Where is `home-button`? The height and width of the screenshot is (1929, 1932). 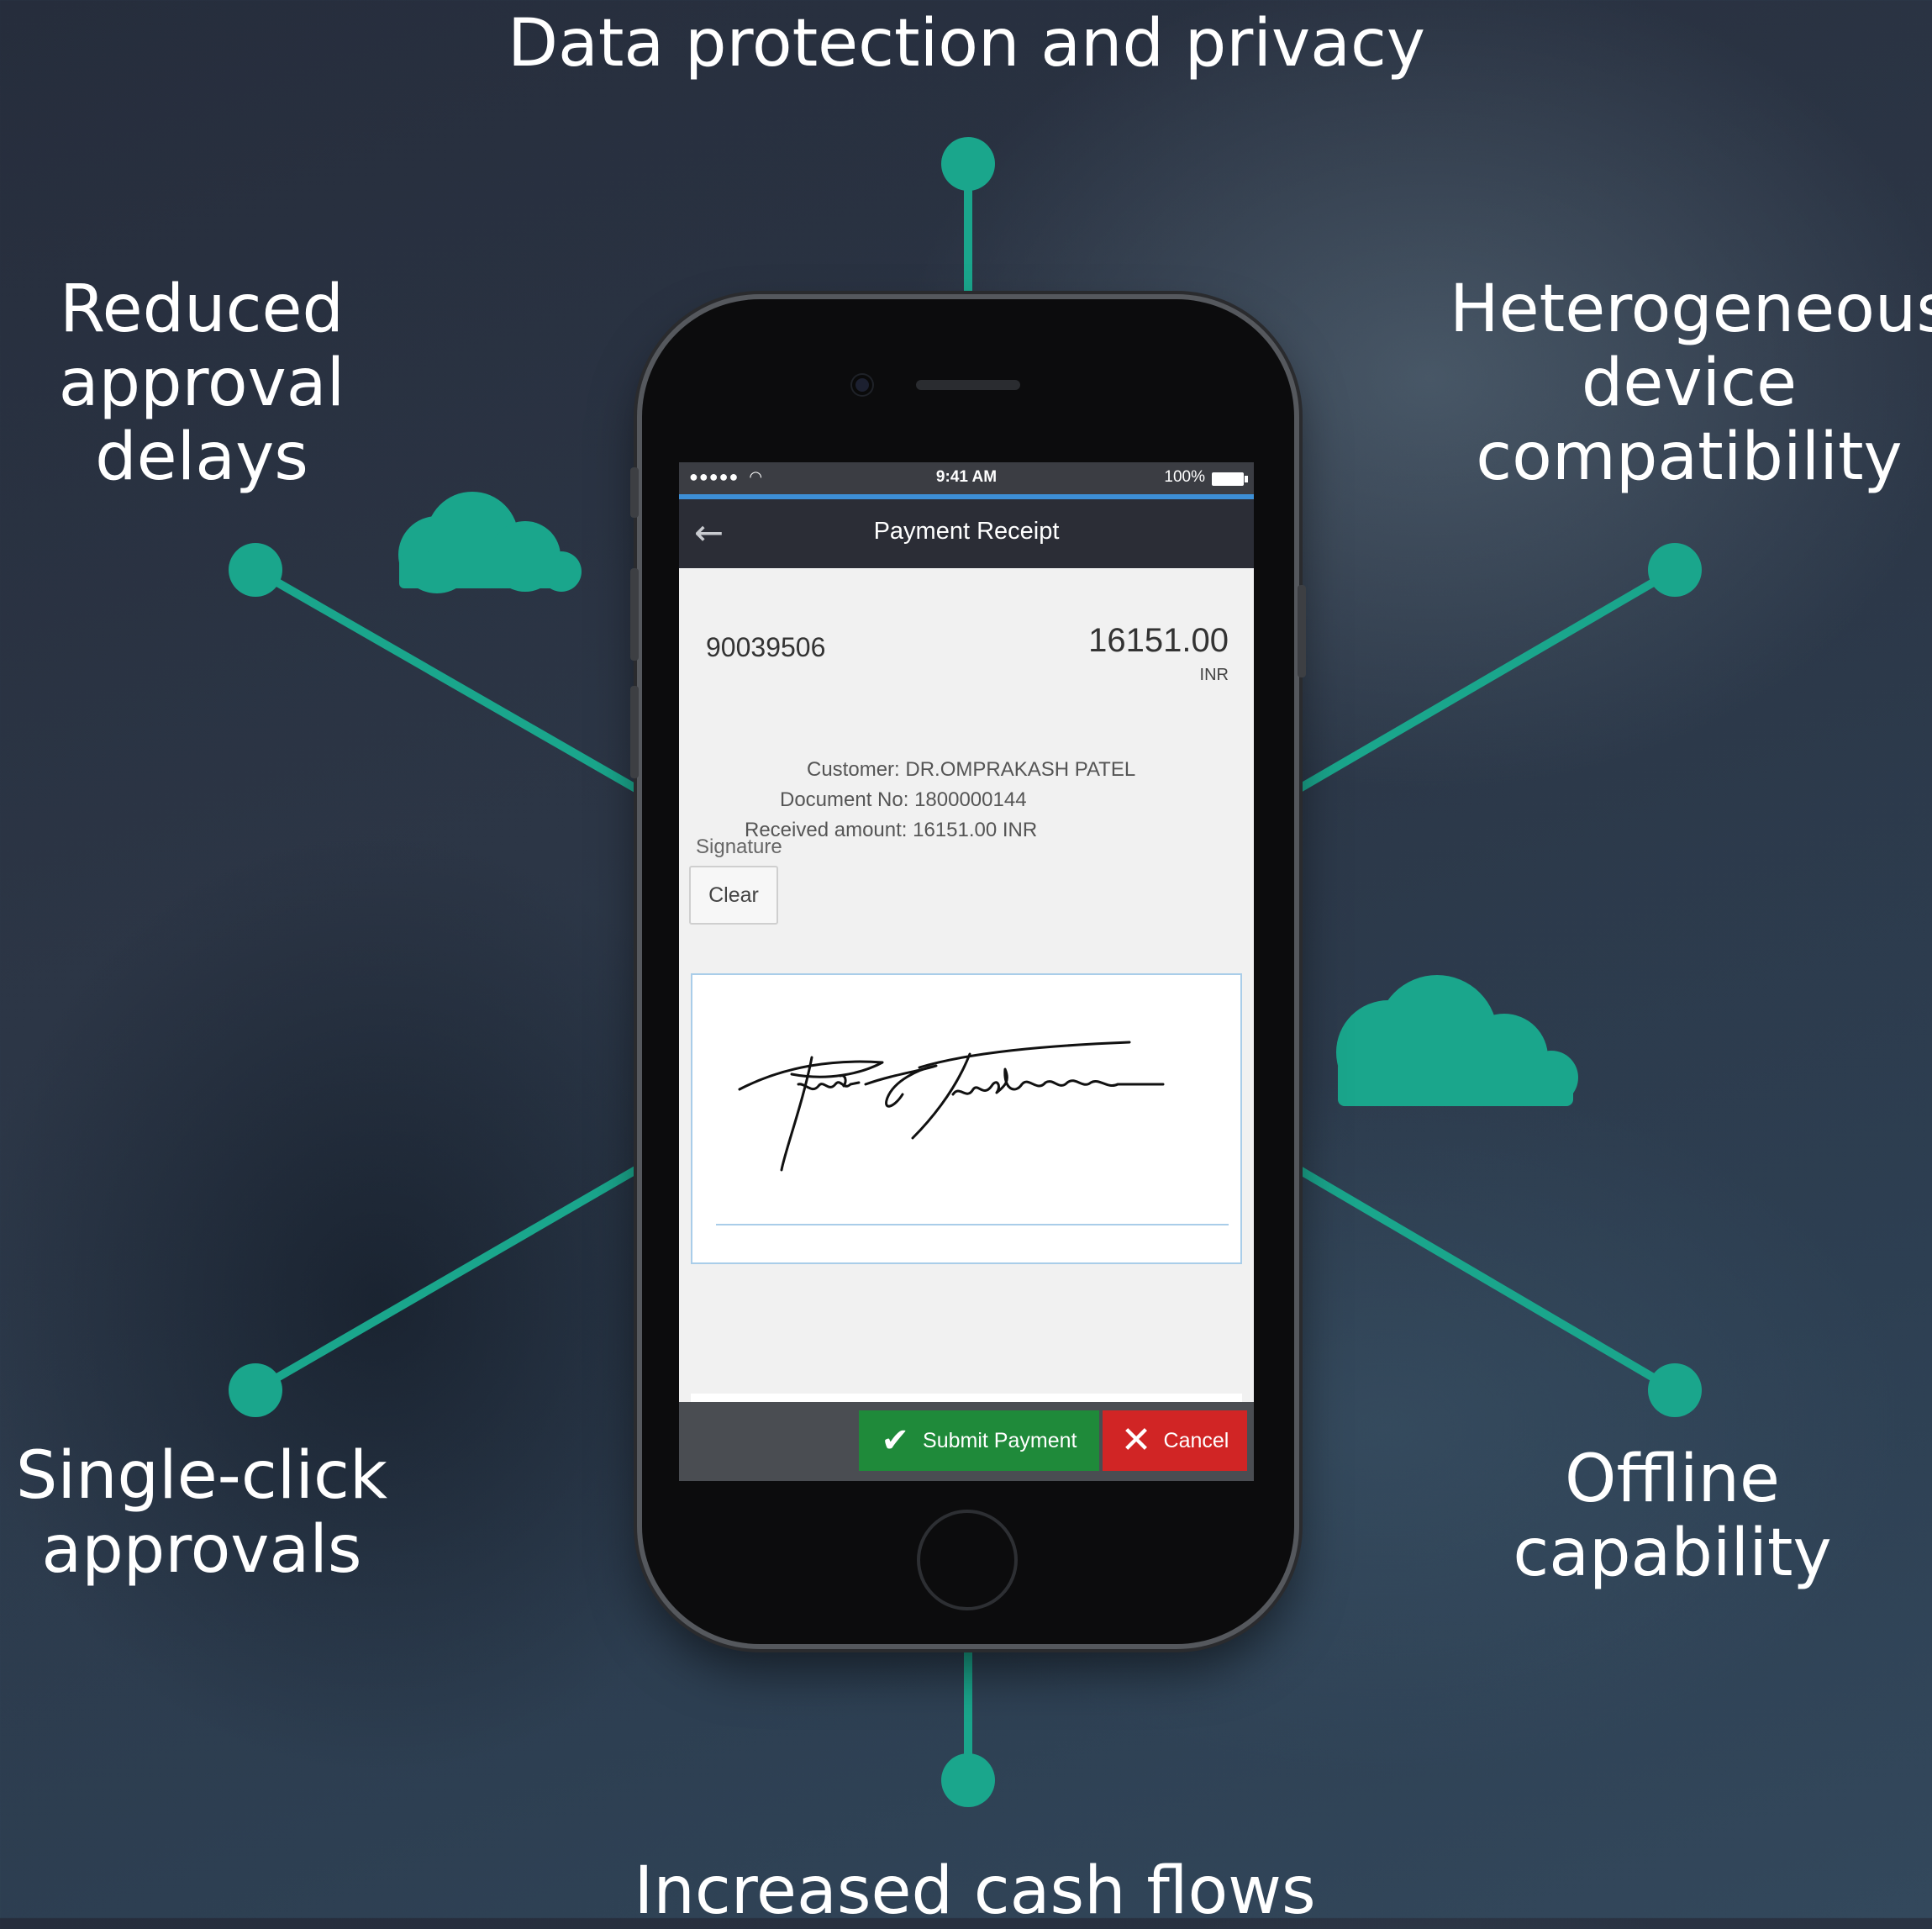 home-button is located at coordinates (968, 1560).